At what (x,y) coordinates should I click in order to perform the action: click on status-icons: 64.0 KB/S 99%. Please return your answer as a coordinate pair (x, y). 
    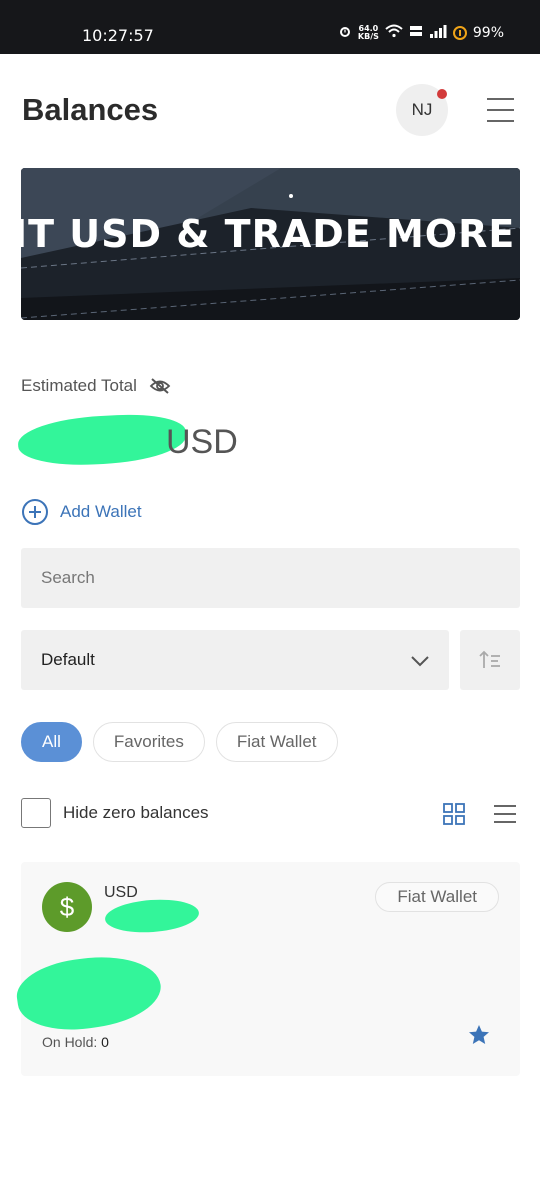
    Looking at the image, I should click on (421, 33).